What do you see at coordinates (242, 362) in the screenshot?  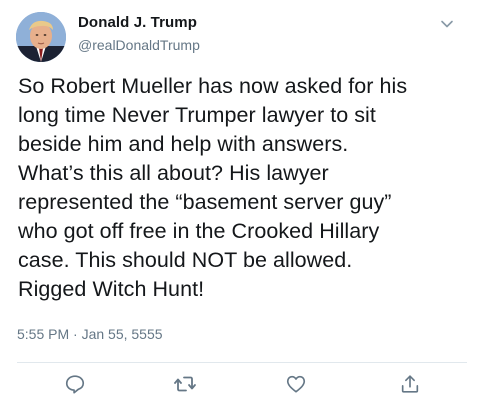 I see `divider` at bounding box center [242, 362].